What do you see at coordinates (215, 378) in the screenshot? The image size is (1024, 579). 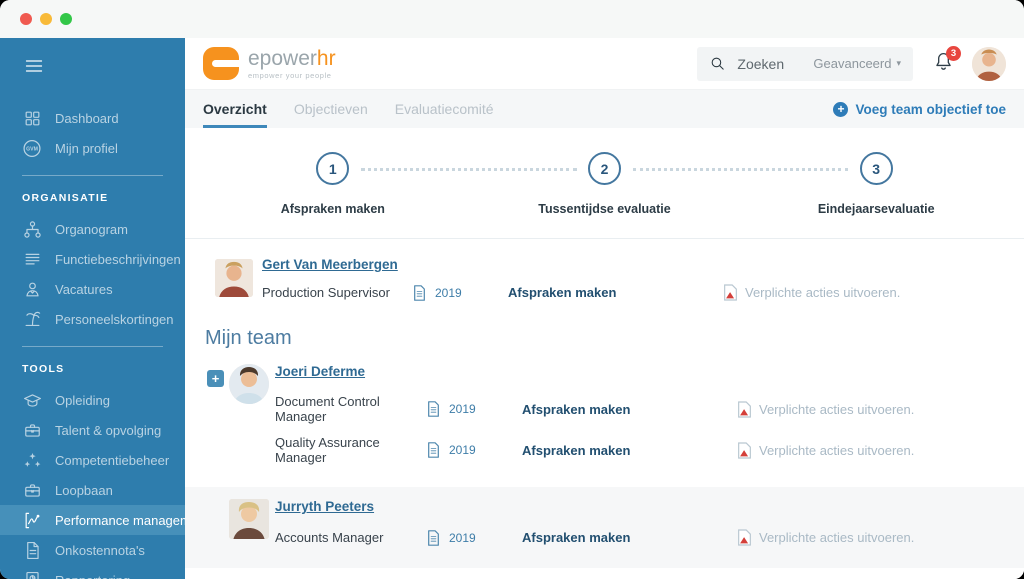 I see `expand-member-button: +` at bounding box center [215, 378].